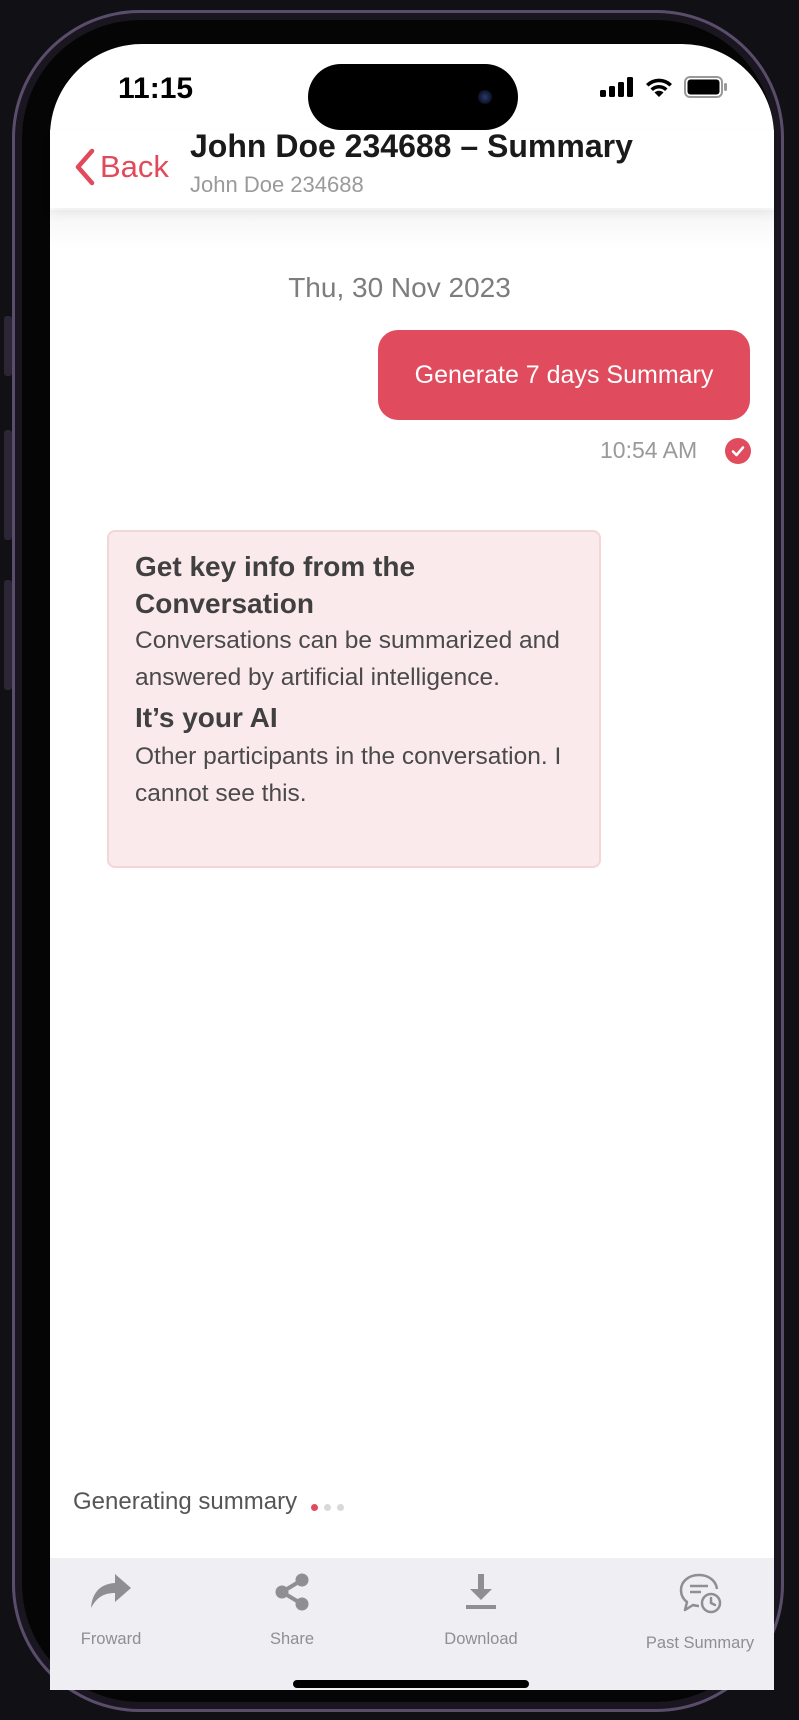  I want to click on volume-down-button, so click(8, 635).